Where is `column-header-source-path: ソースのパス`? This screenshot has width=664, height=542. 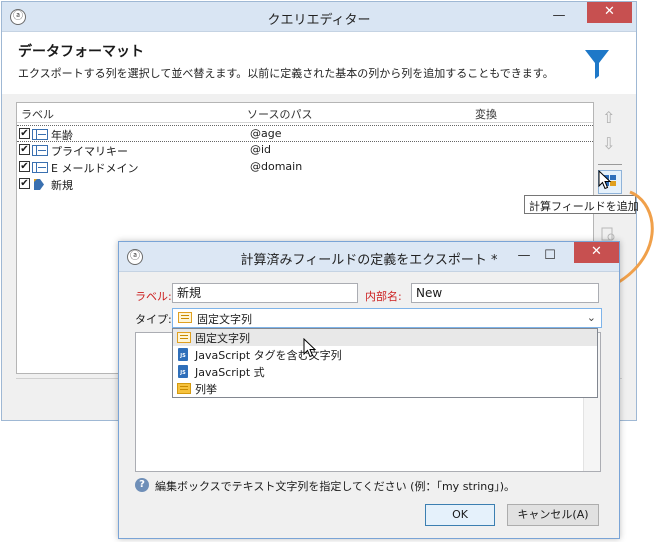
column-header-source-path: ソースのパス is located at coordinates (279, 114).